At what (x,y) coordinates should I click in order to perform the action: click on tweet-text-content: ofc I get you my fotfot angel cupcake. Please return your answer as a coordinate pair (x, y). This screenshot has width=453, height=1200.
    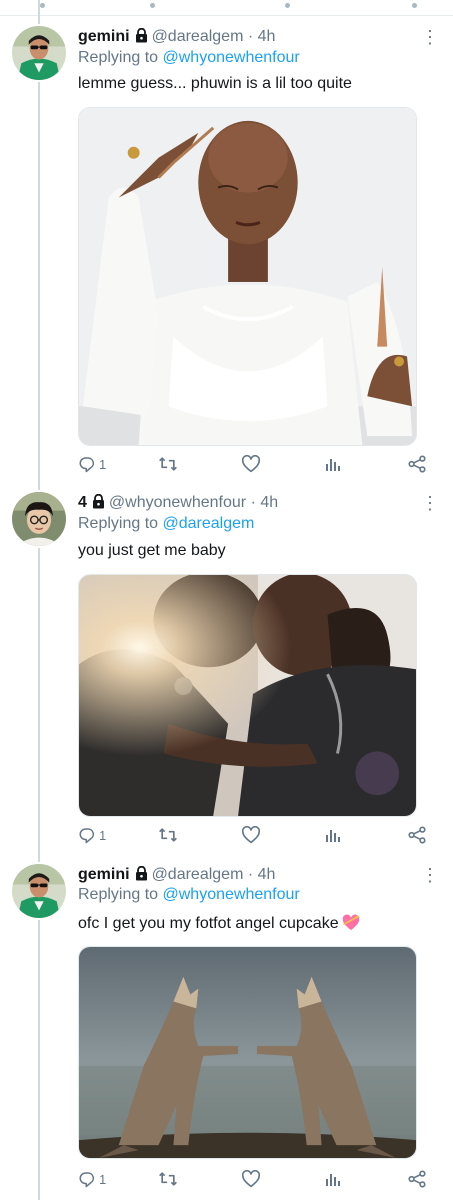
    Looking at the image, I should click on (208, 923).